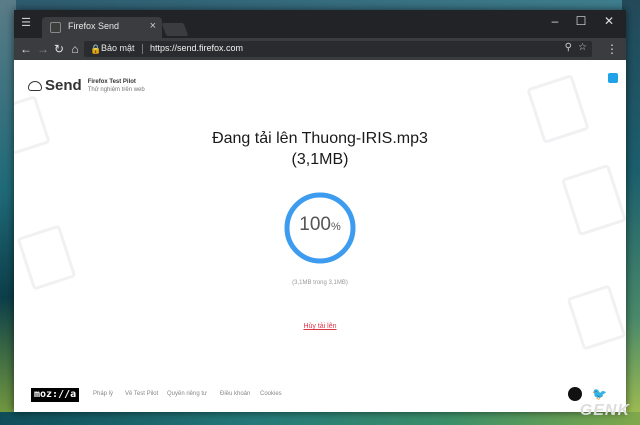 This screenshot has width=640, height=425. I want to click on secure-label: Bảo mật, so click(118, 48).